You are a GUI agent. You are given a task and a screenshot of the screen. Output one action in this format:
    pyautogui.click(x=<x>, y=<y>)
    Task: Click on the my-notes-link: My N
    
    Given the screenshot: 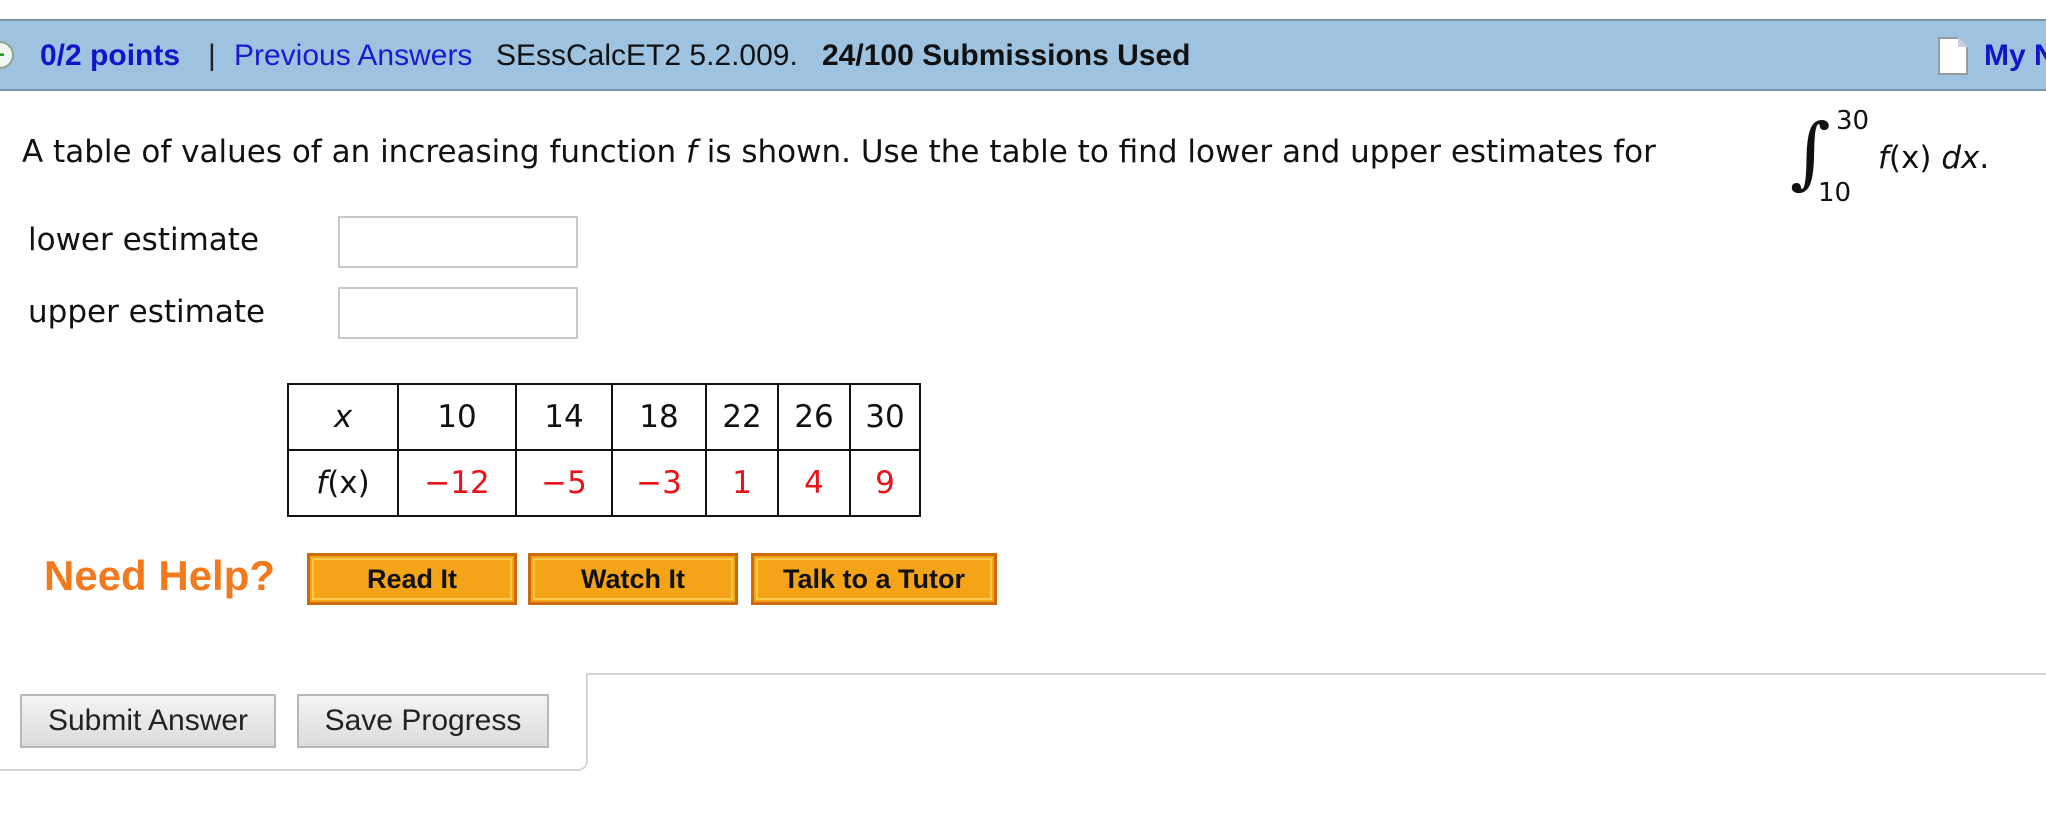 What is the action you would take?
    pyautogui.click(x=2015, y=56)
    